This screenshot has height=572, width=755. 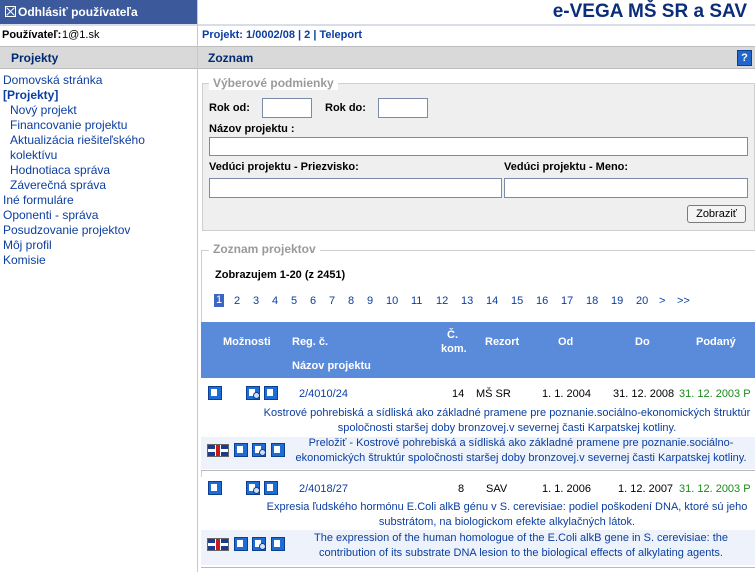 What do you see at coordinates (66, 230) in the screenshot?
I see `sidebar-item-reviews: Posudzovanie projektov` at bounding box center [66, 230].